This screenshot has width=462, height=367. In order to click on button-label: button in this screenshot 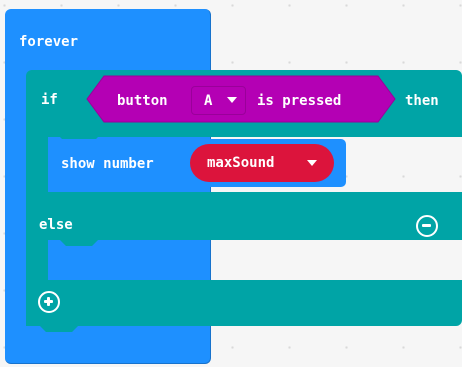, I will do `click(142, 101)`.